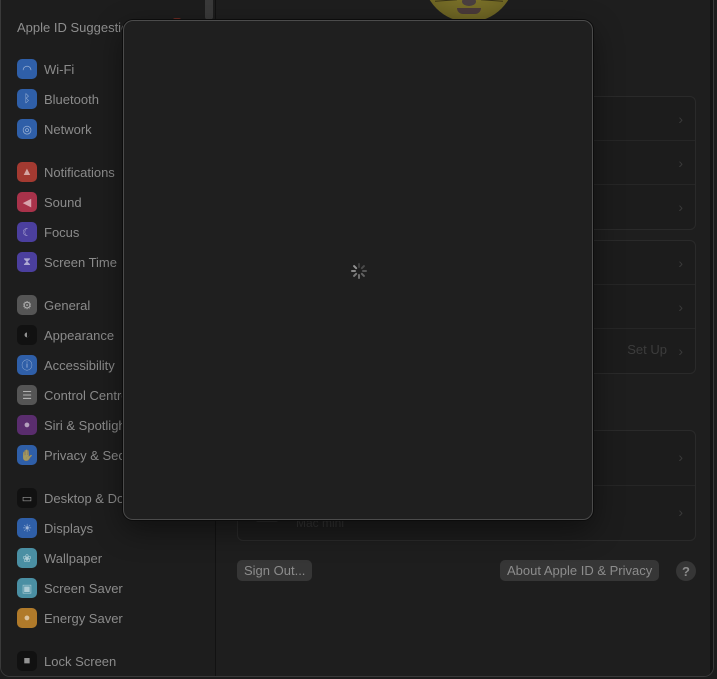  Describe the element at coordinates (27, 498) in the screenshot. I see `dock-icon: ▭` at that location.